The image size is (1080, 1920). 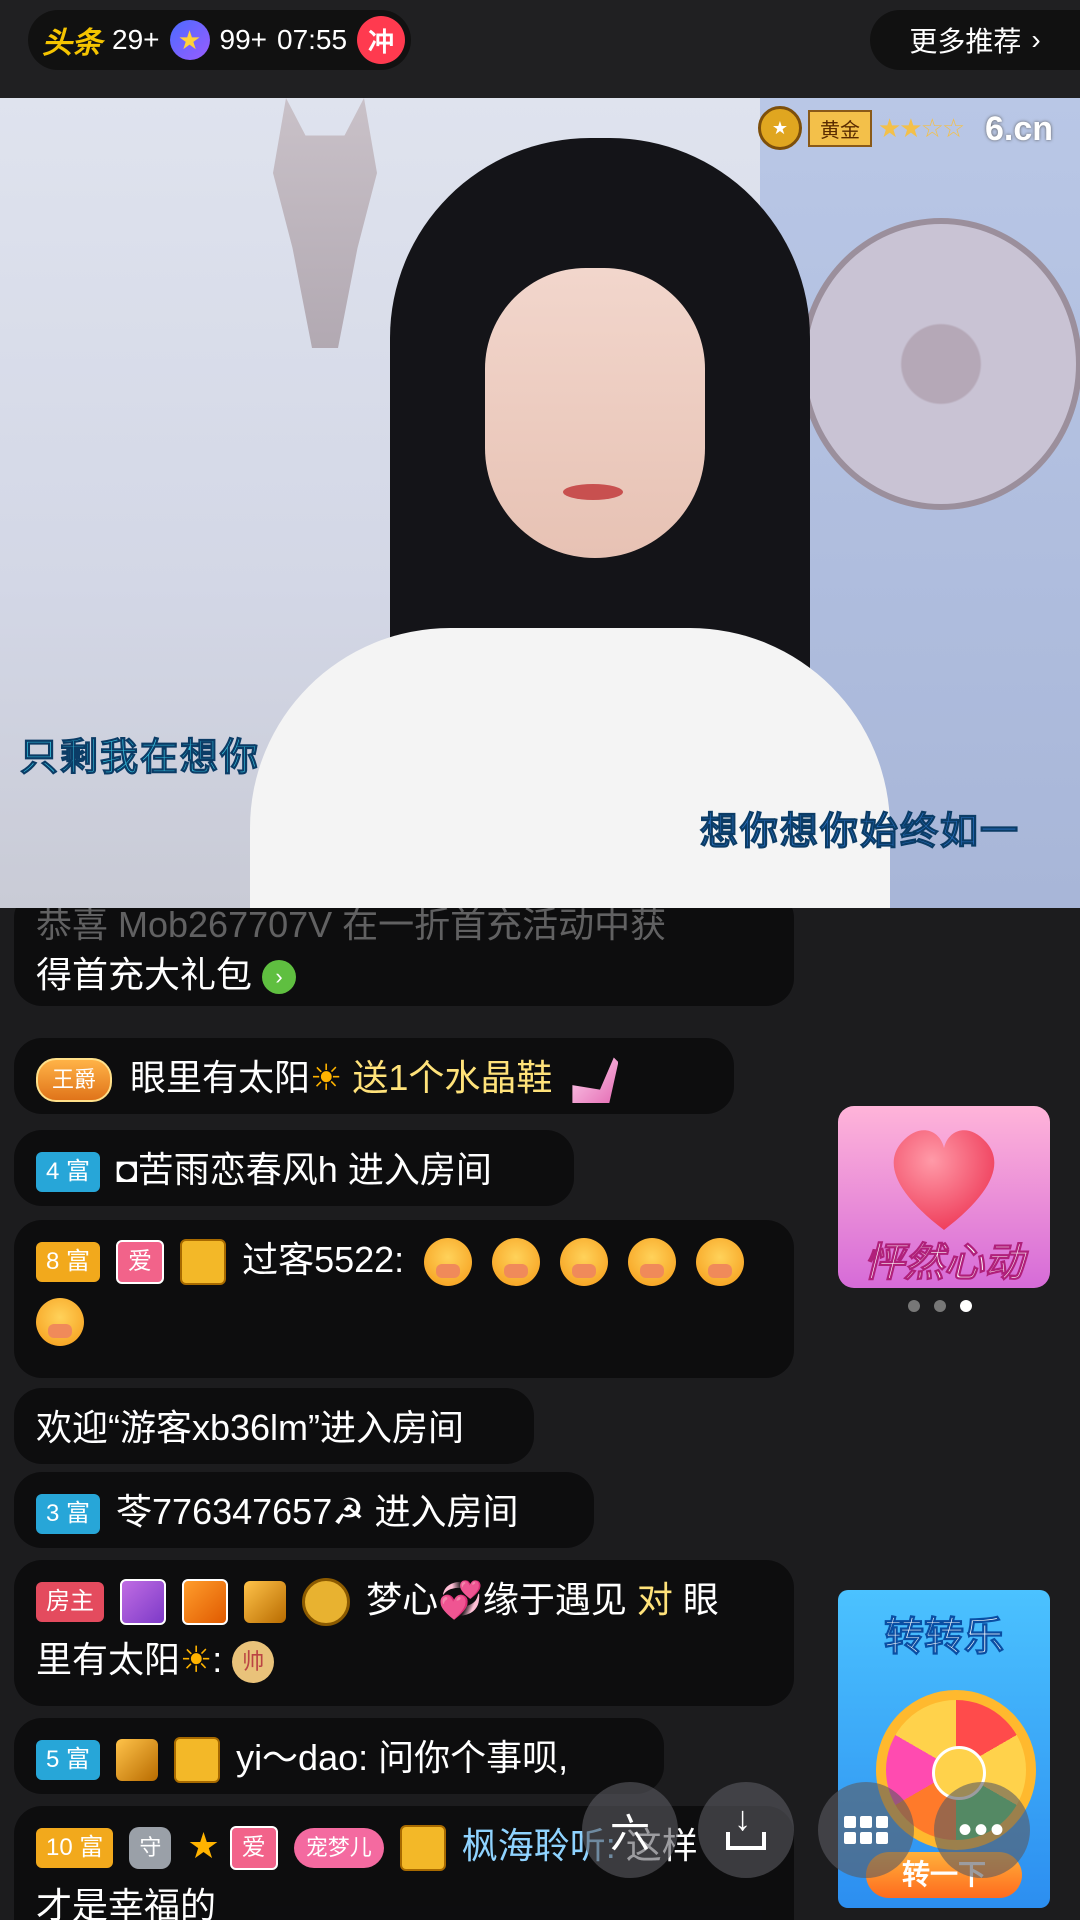 I want to click on wealth-level-badge: 4 富, so click(x=68, y=1172).